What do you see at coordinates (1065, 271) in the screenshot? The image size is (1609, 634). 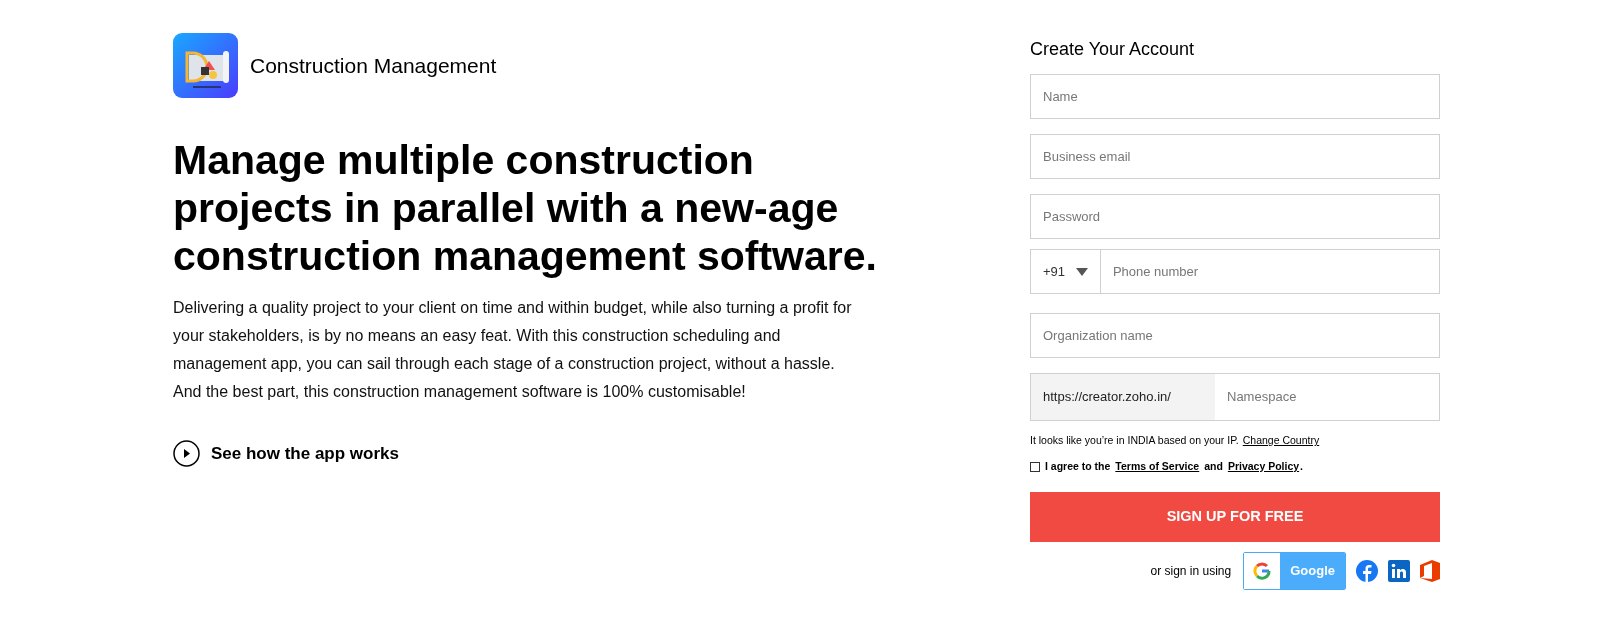 I see `country-code-dropdown: +91` at bounding box center [1065, 271].